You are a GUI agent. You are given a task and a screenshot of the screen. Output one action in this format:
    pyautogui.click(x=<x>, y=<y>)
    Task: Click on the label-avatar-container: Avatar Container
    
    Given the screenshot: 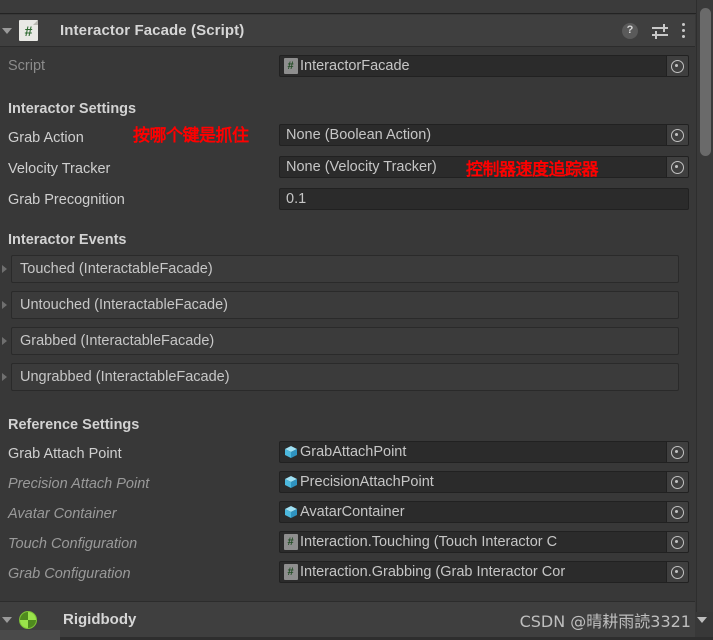 What is the action you would take?
    pyautogui.click(x=62, y=514)
    